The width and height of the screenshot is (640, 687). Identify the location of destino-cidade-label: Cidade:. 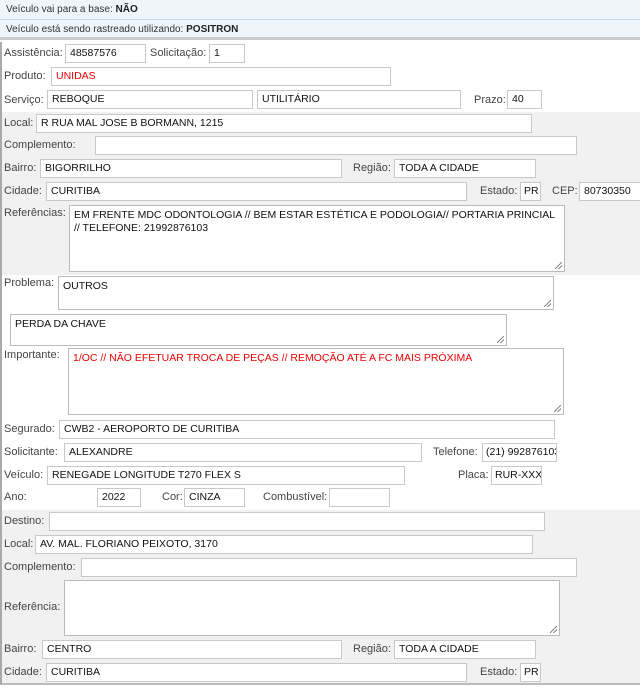
(23, 672).